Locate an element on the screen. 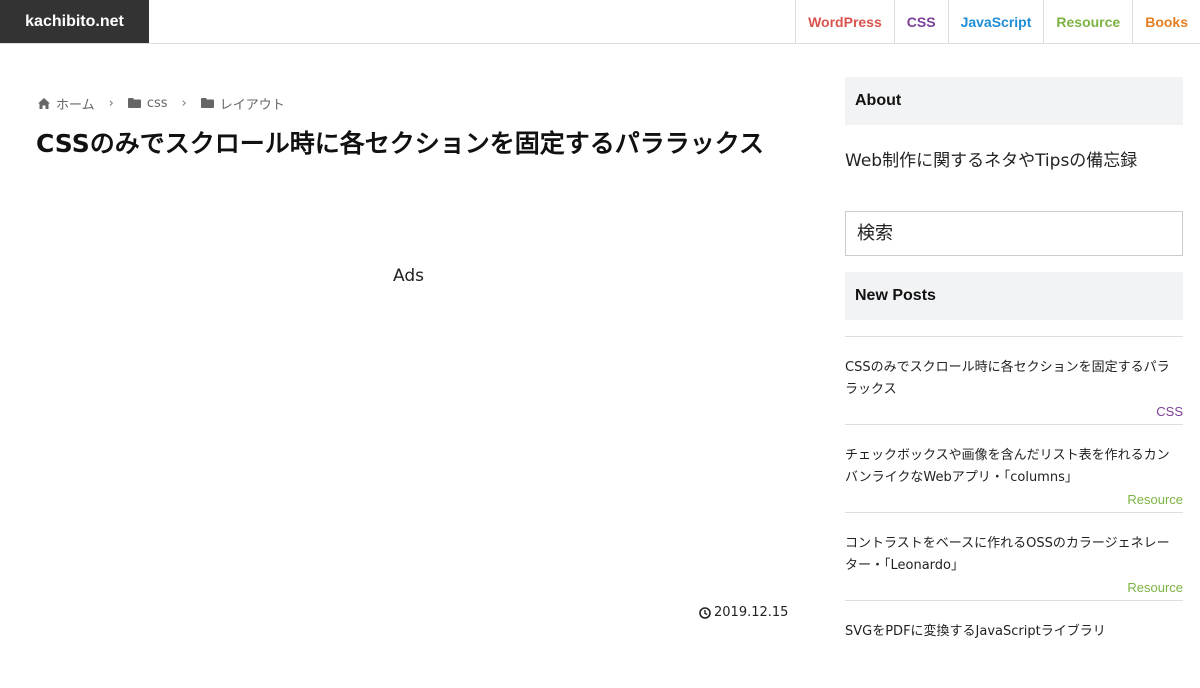 This screenshot has width=1200, height=688. new-posts-heading: New Posts is located at coordinates (1014, 296).